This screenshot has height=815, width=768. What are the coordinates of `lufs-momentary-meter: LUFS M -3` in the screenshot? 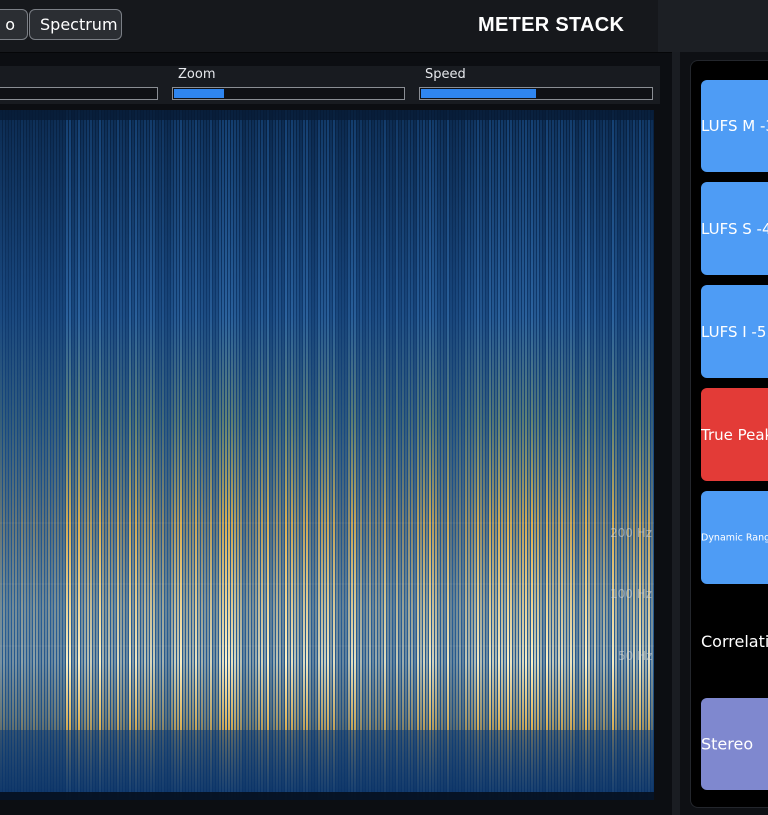 It's located at (734, 126).